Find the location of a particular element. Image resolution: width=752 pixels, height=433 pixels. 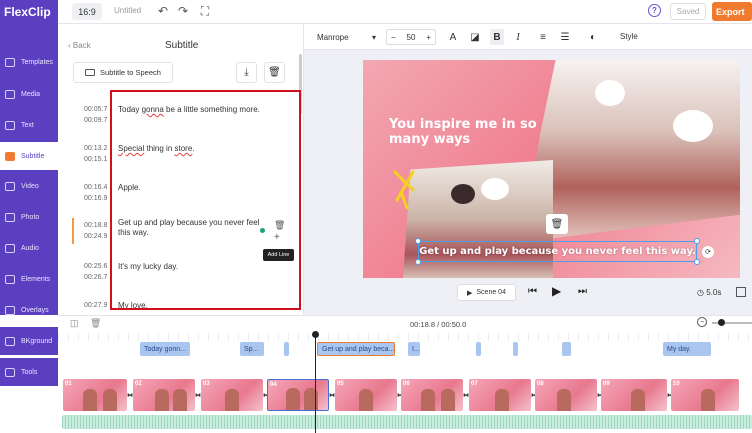

sidebar-item-text: Text is located at coordinates (29, 125).